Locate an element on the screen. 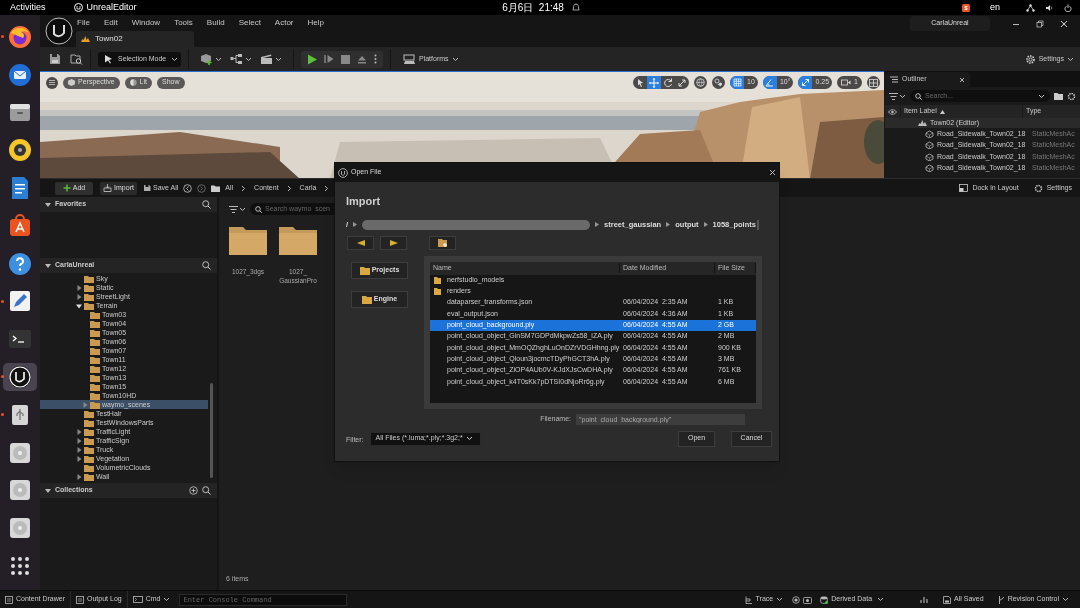  dialog-heading: Import is located at coordinates (364, 201).